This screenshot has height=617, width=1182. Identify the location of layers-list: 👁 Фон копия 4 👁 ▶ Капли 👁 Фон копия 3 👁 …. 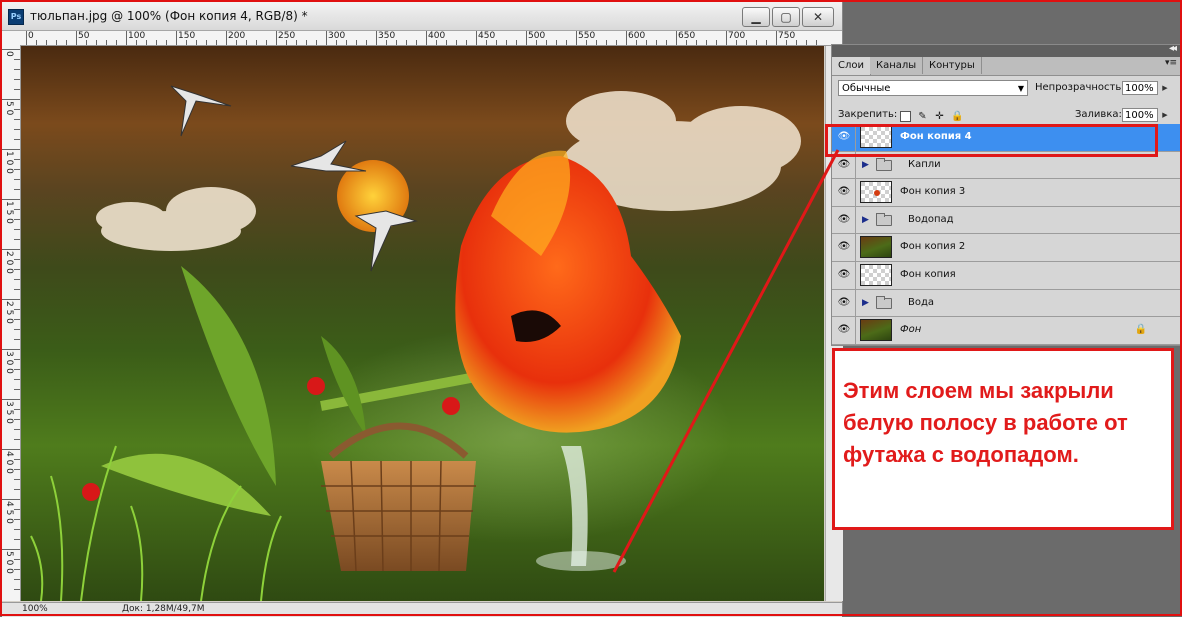
(1006, 234).